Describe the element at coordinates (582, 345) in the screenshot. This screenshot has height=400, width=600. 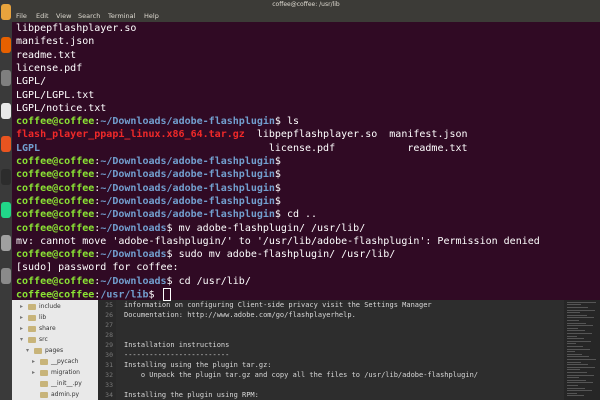
I see `minimap` at that location.